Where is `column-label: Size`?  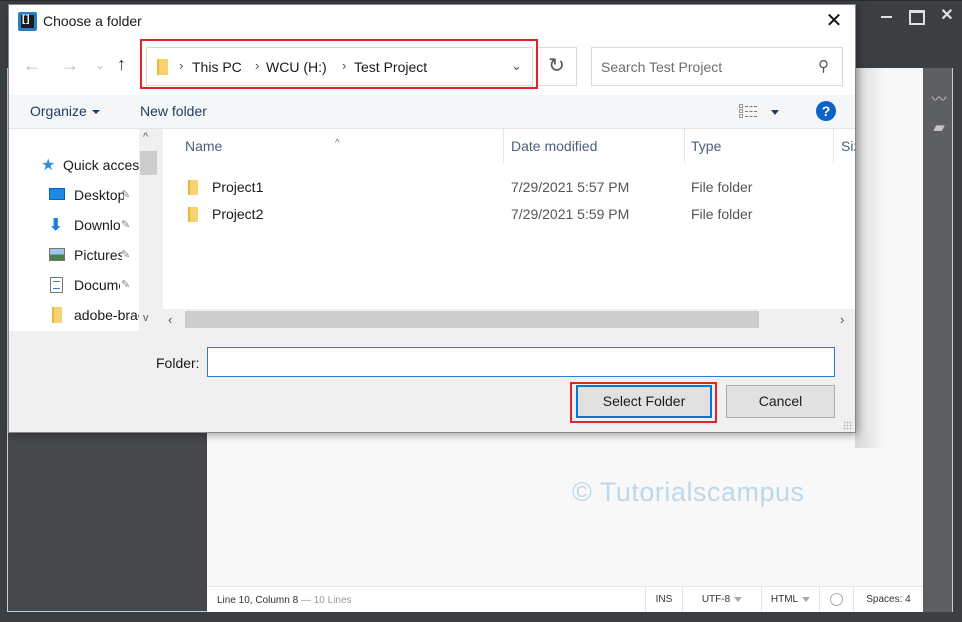
column-label: Size is located at coordinates (848, 146).